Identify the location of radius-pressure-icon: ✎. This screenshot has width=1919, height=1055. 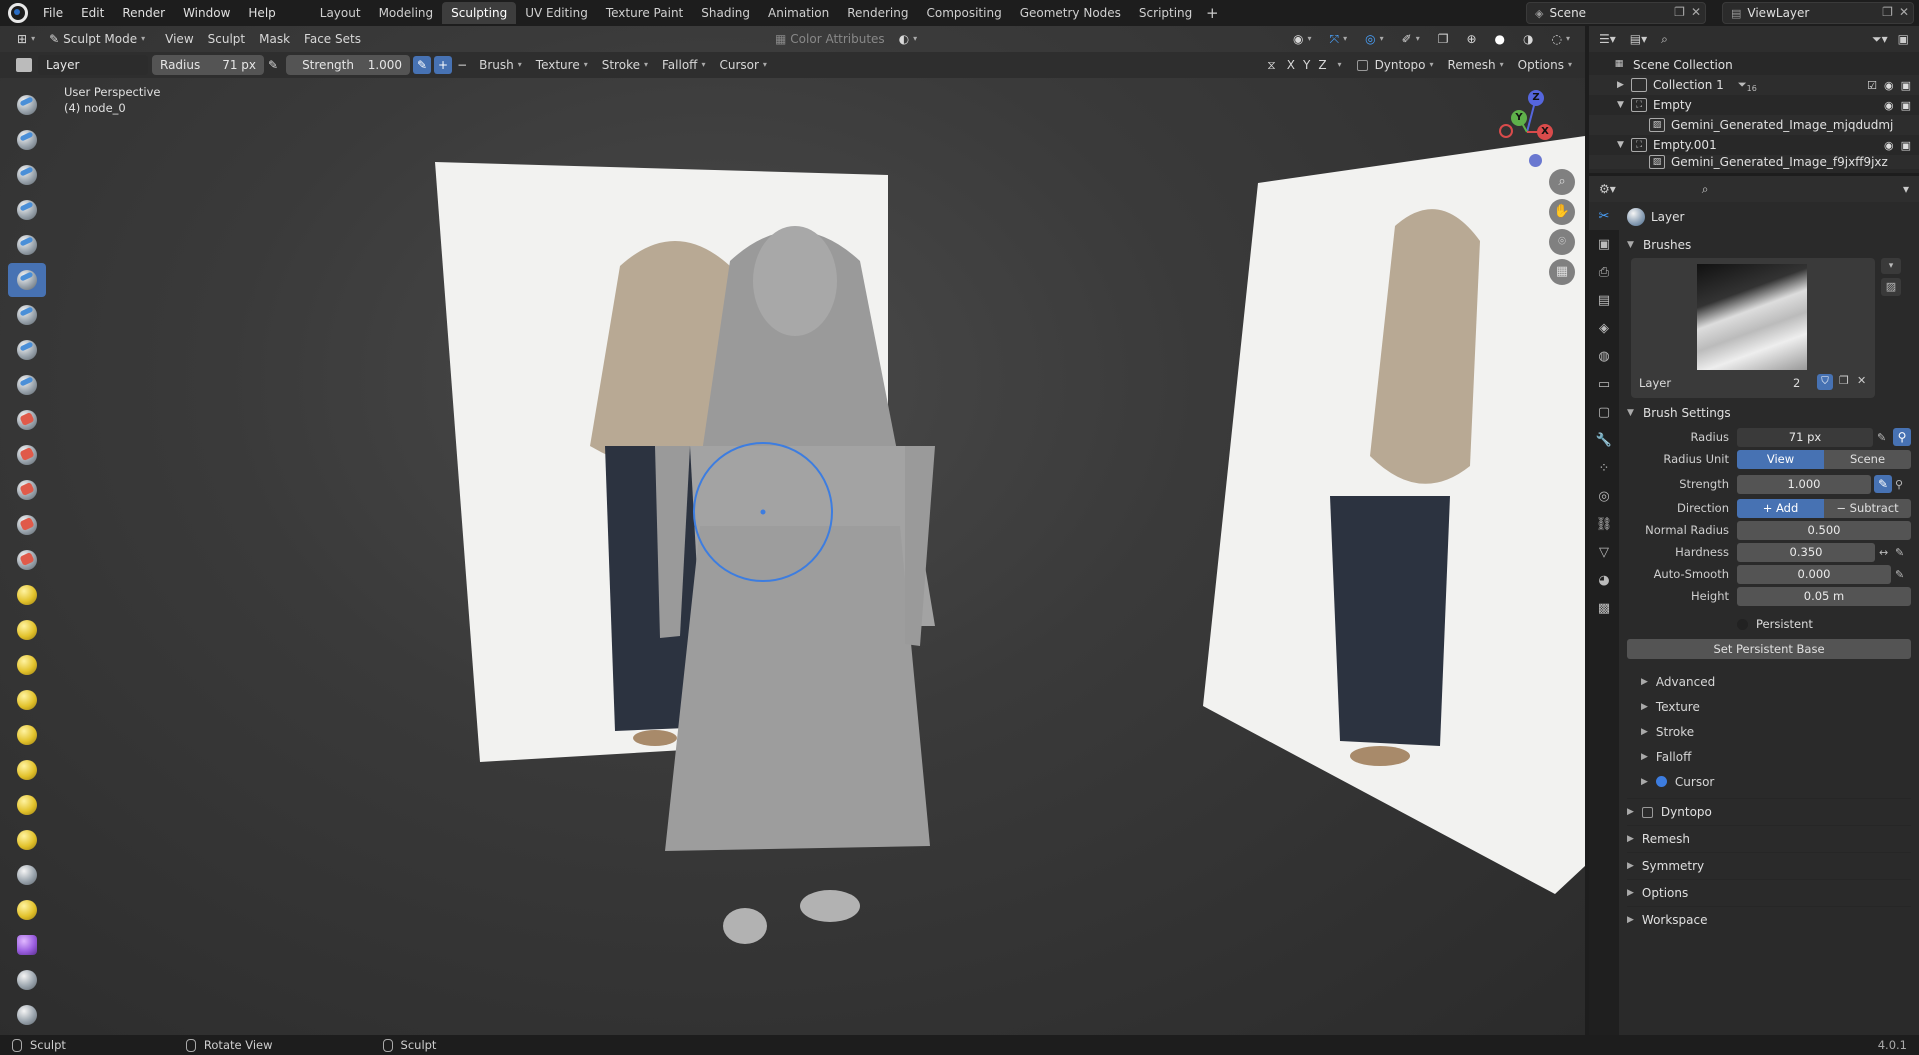
(1885, 437).